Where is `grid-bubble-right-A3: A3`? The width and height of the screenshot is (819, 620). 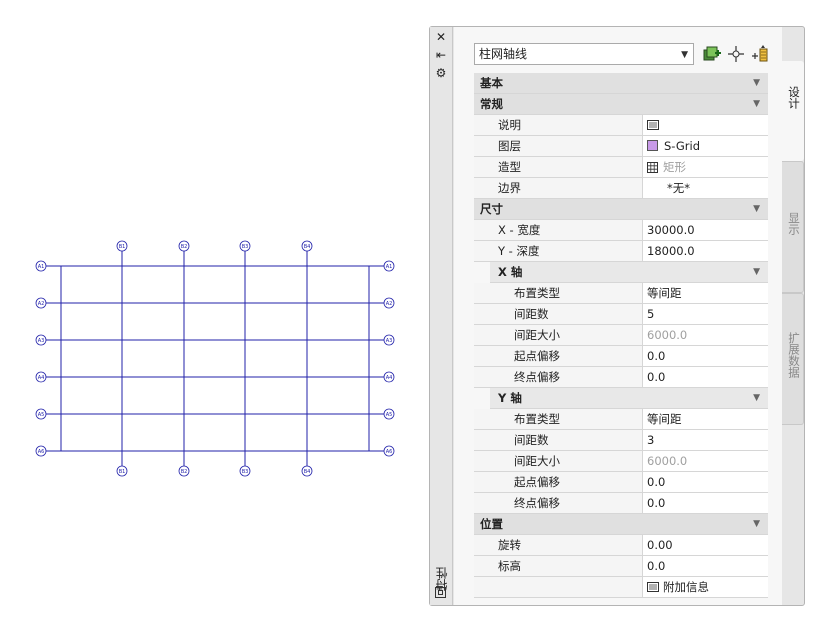
grid-bubble-right-A3: A3 is located at coordinates (389, 340).